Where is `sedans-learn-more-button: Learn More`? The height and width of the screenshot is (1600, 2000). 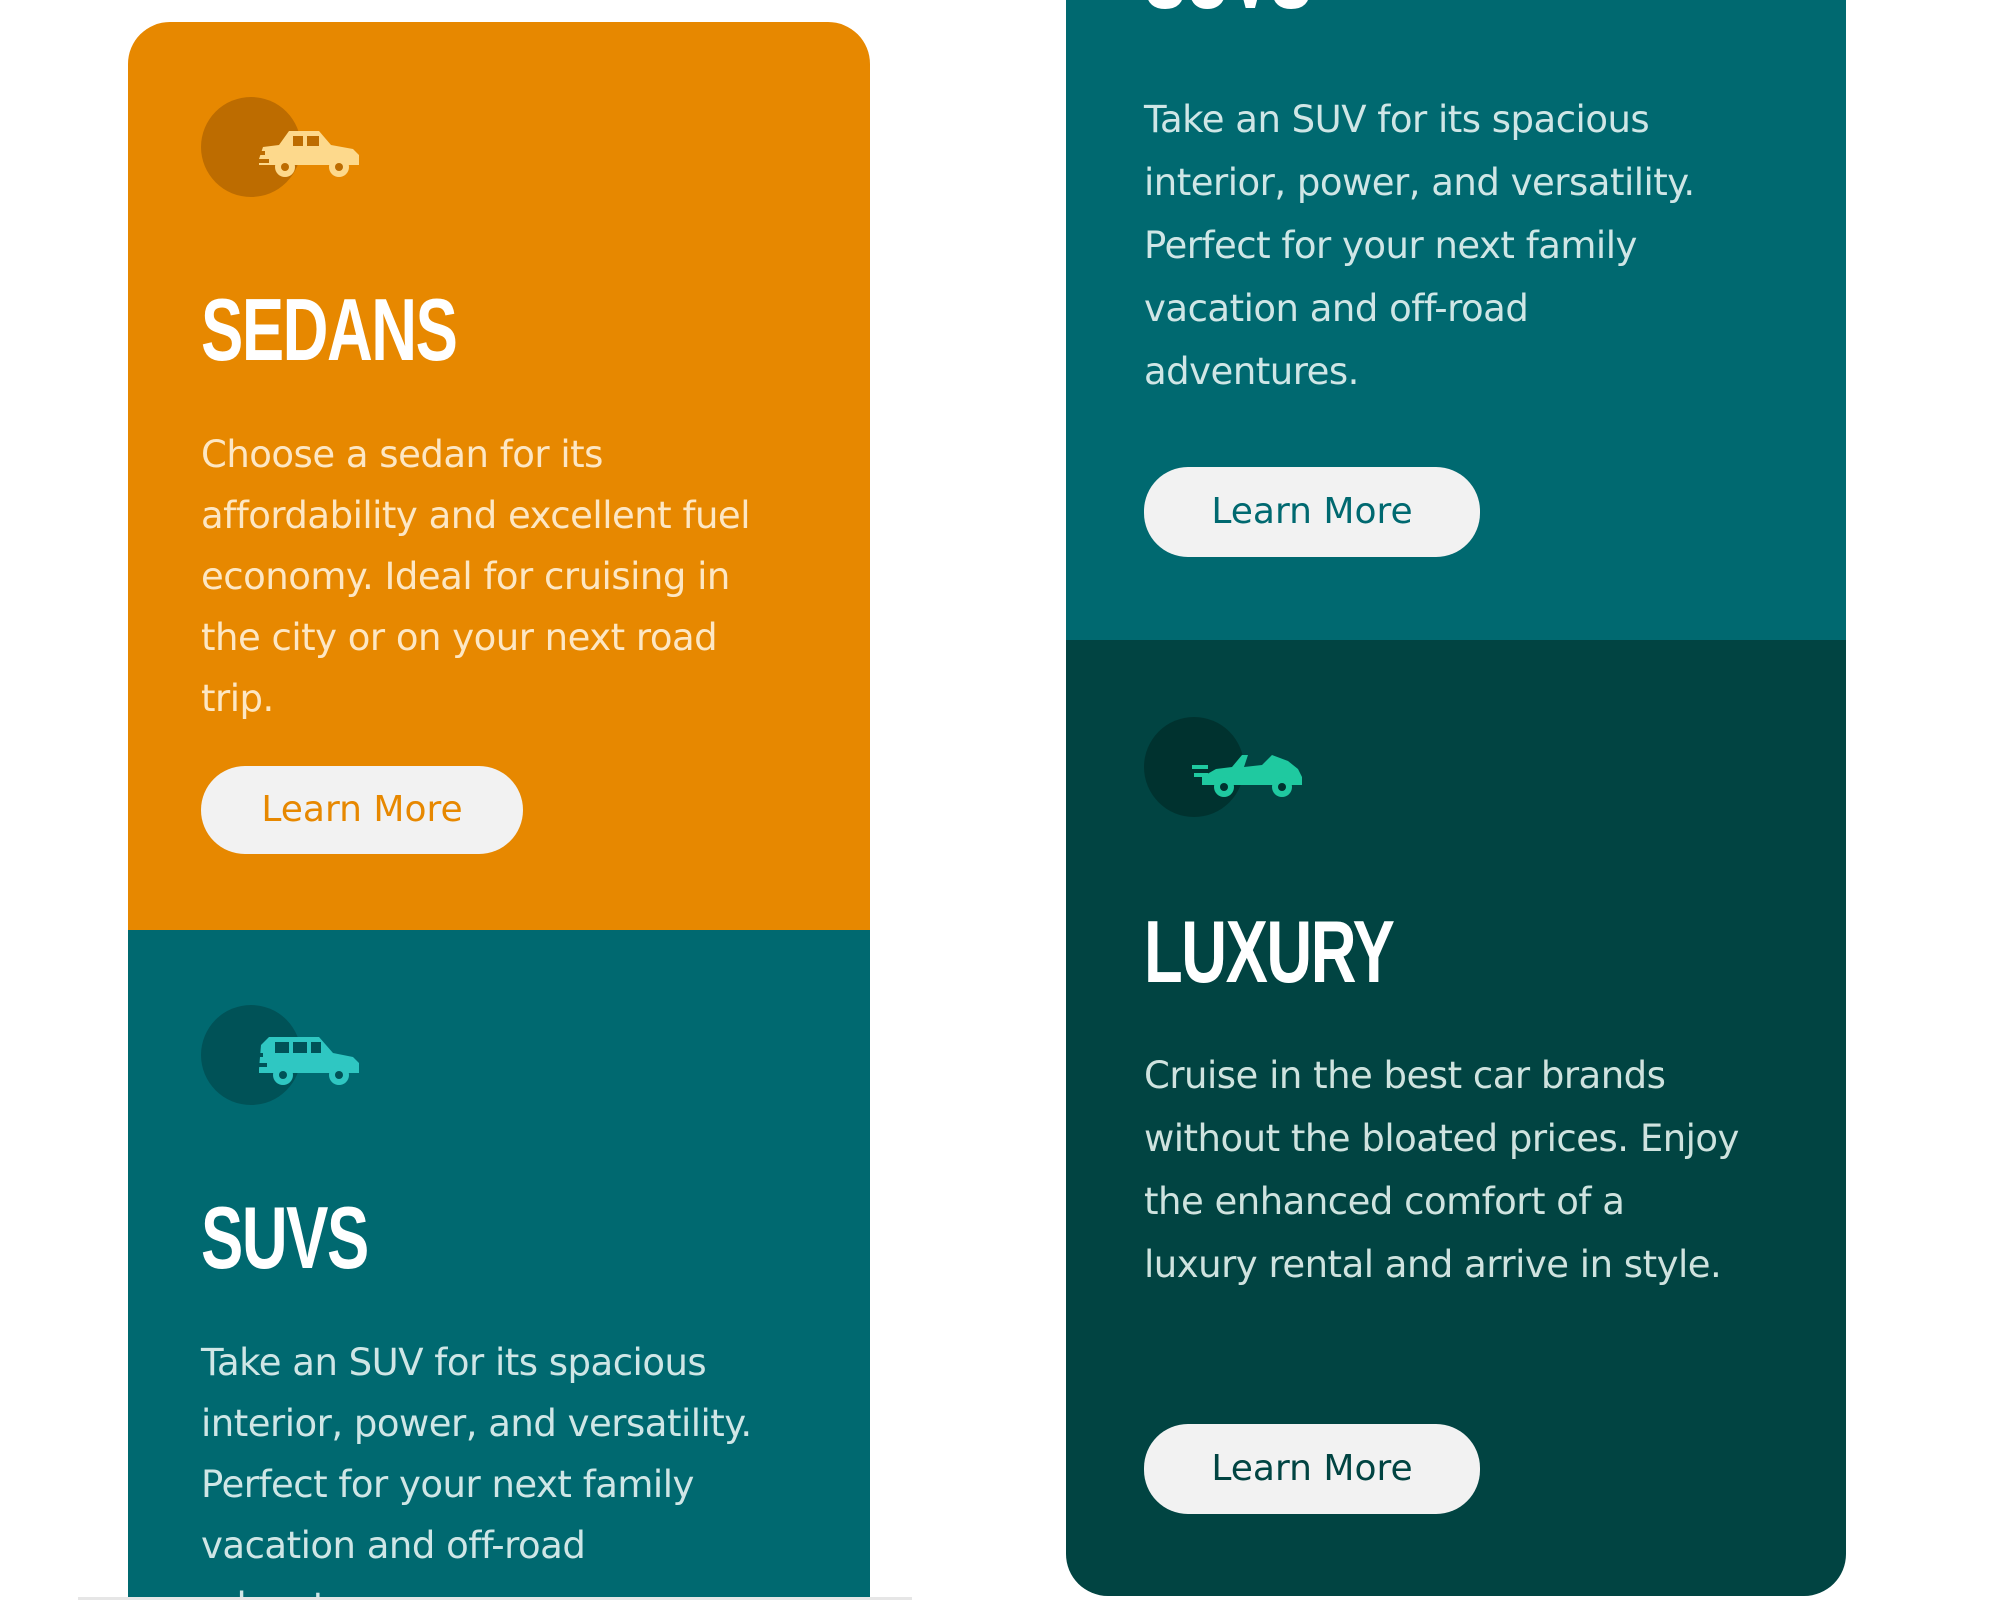 sedans-learn-more-button: Learn More is located at coordinates (362, 810).